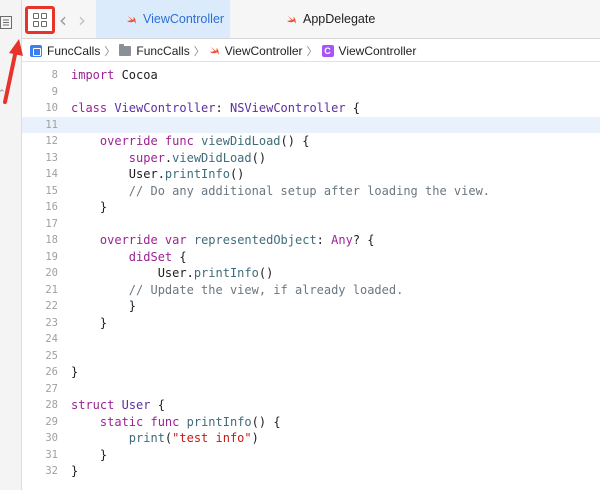 The image size is (600, 490). I want to click on code-token: User, so click(136, 405).